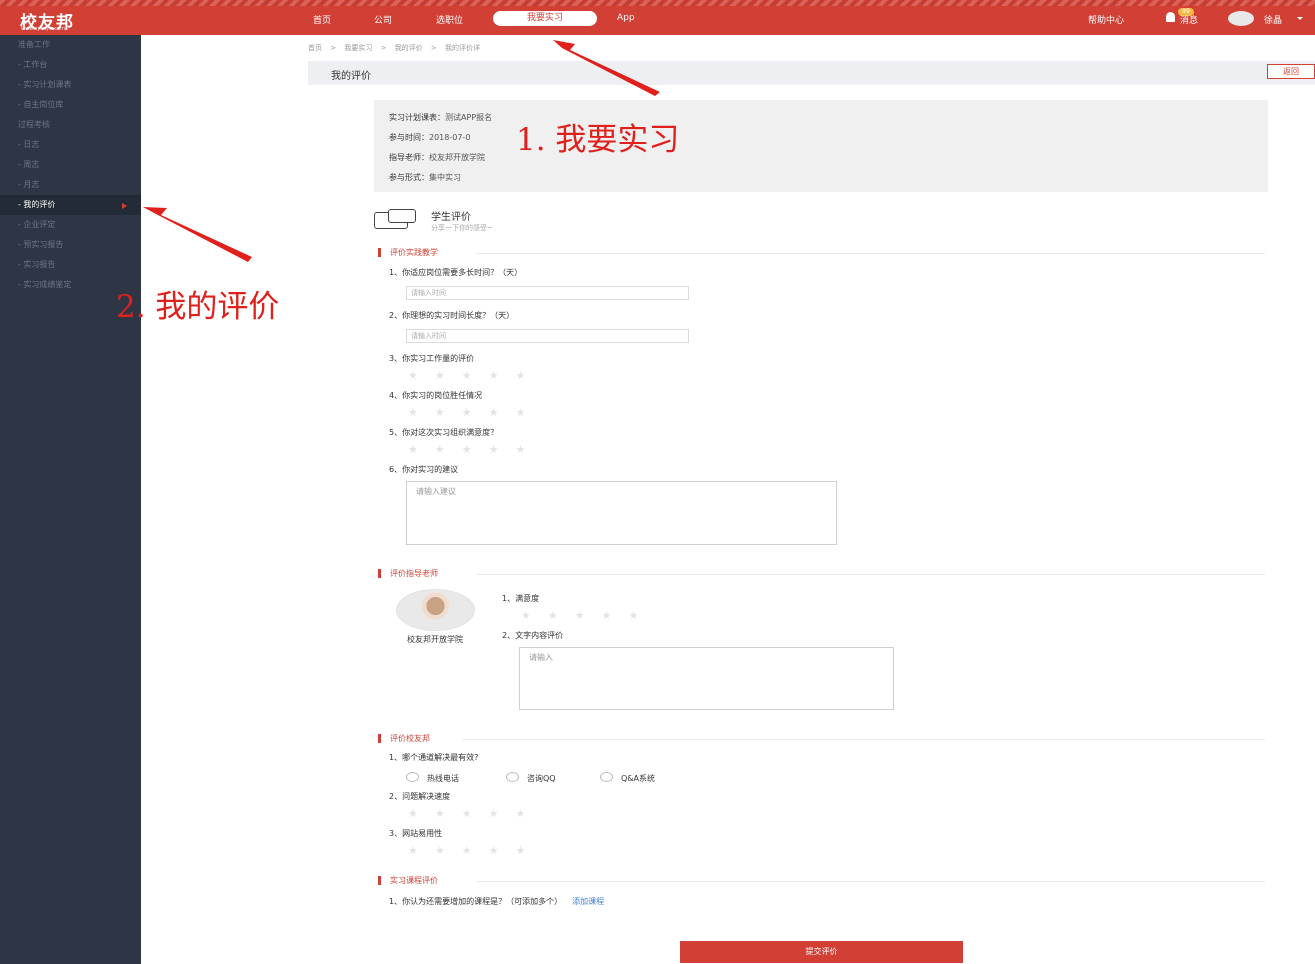 The image size is (1315, 964). Describe the element at coordinates (598, 140) in the screenshot. I see `annotation-label-1: 1. 我要实习` at that location.